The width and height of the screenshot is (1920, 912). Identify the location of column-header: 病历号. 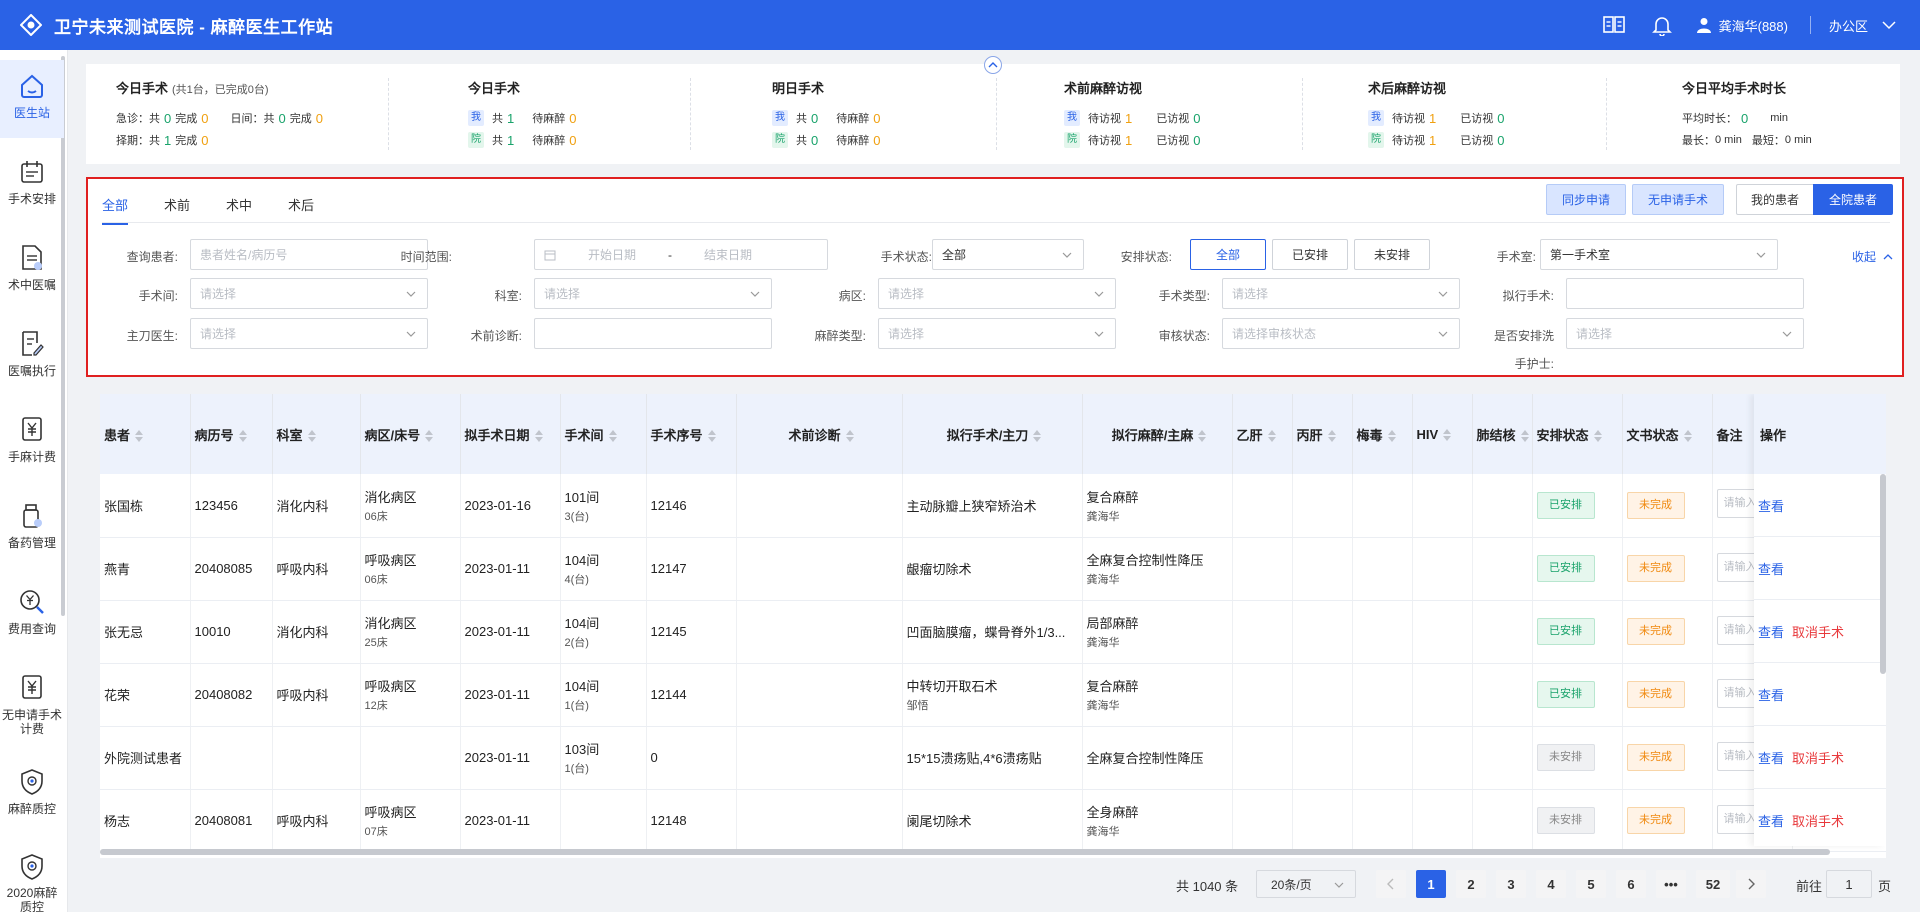
(231, 434).